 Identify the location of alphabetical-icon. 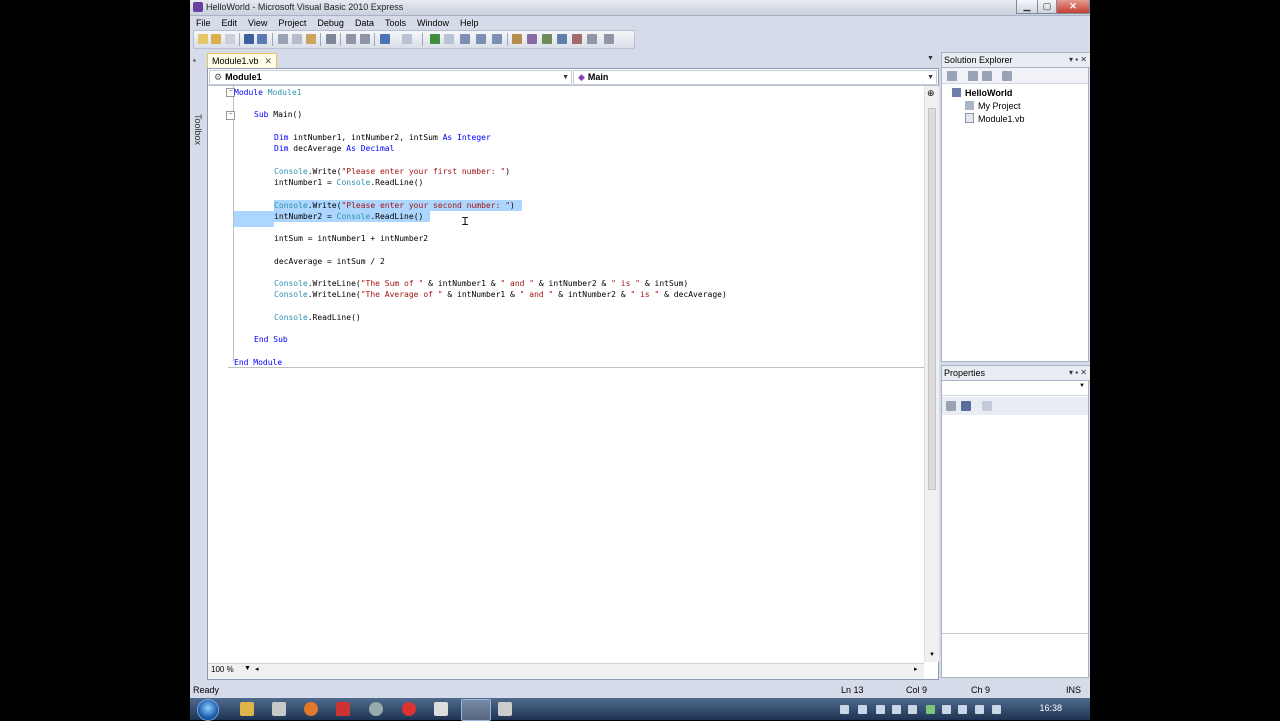
(966, 406).